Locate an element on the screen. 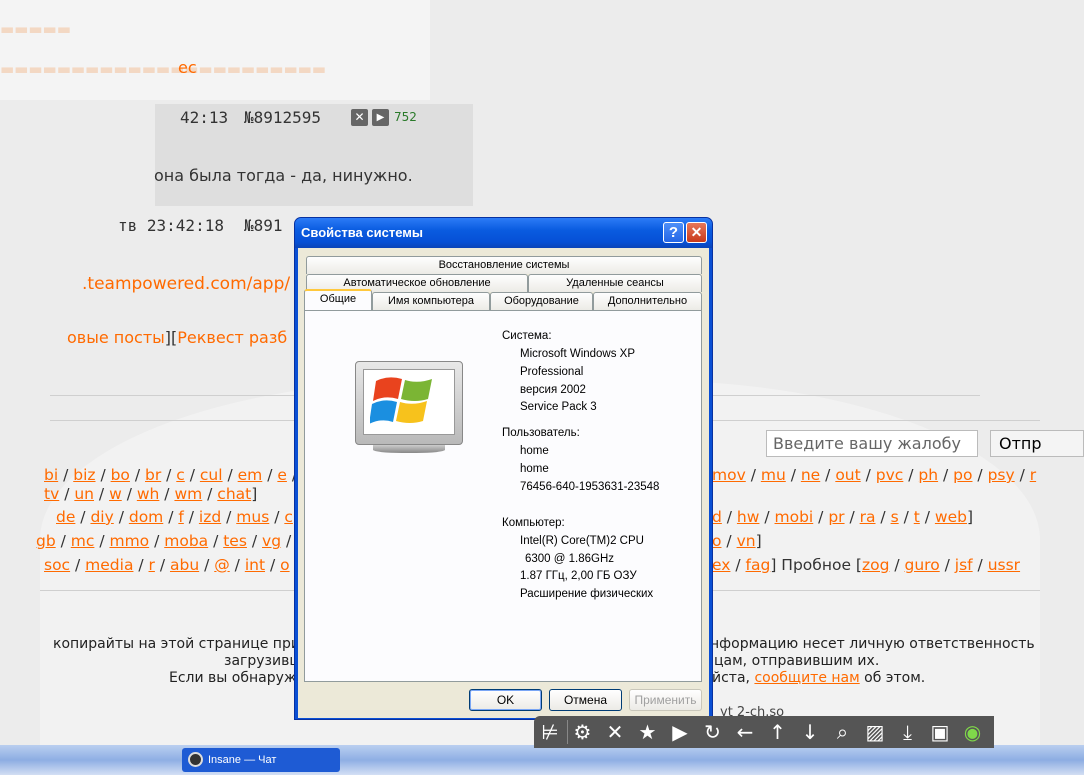 Image resolution: width=1084 pixels, height=775 pixels. hide-icon: ✕ is located at coordinates (359, 117).